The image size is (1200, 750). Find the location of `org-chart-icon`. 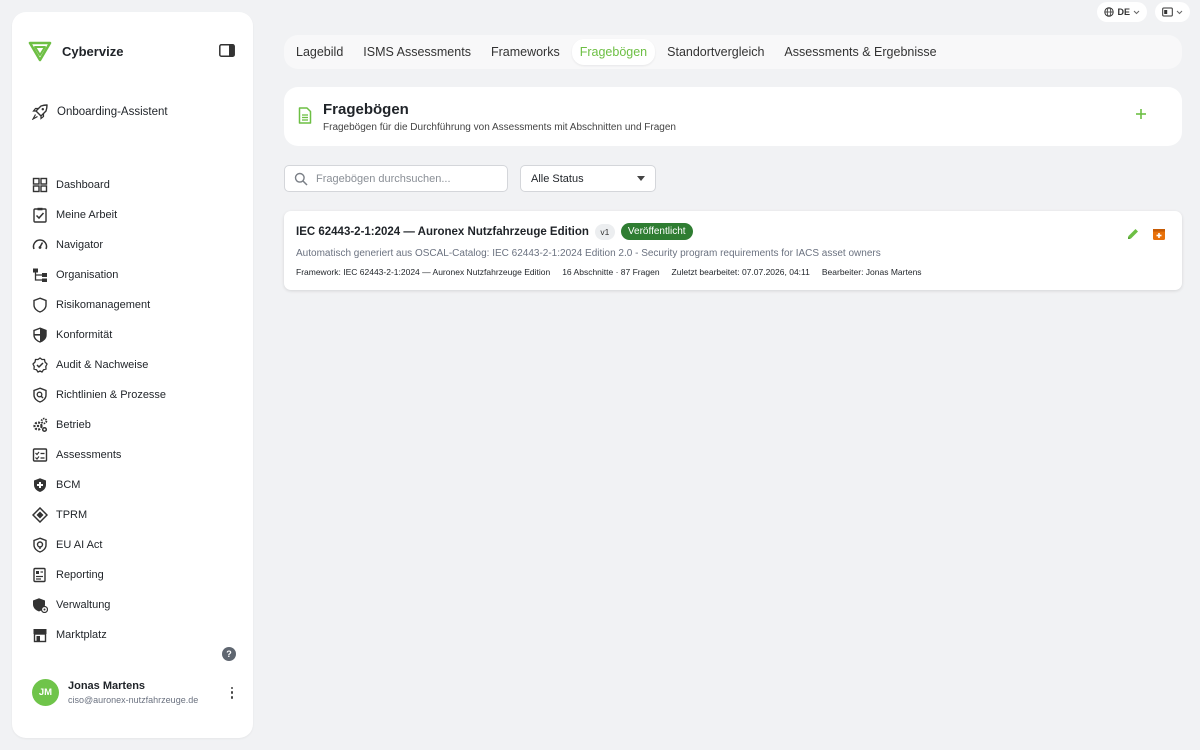

org-chart-icon is located at coordinates (40, 275).